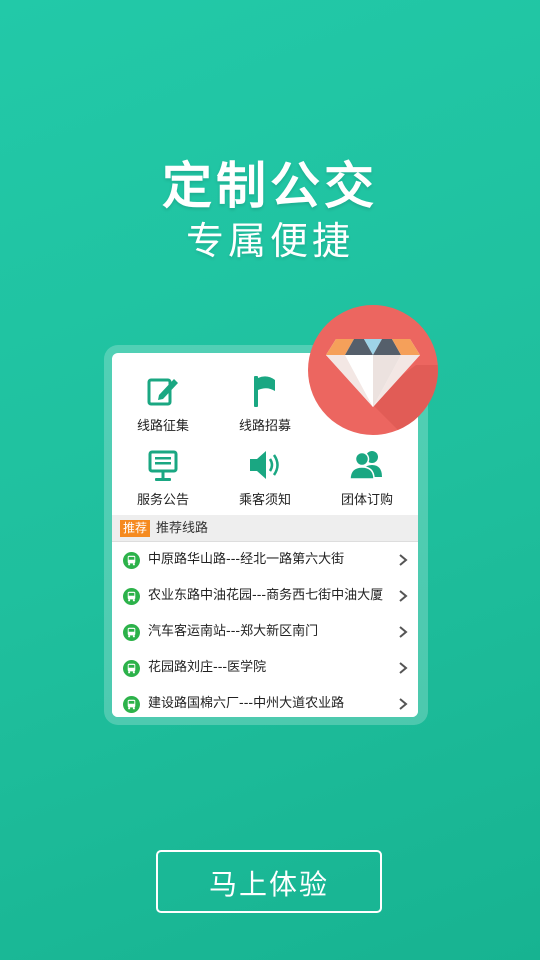 The height and width of the screenshot is (960, 540). What do you see at coordinates (264, 500) in the screenshot?
I see `feature-label: 乘客须知` at bounding box center [264, 500].